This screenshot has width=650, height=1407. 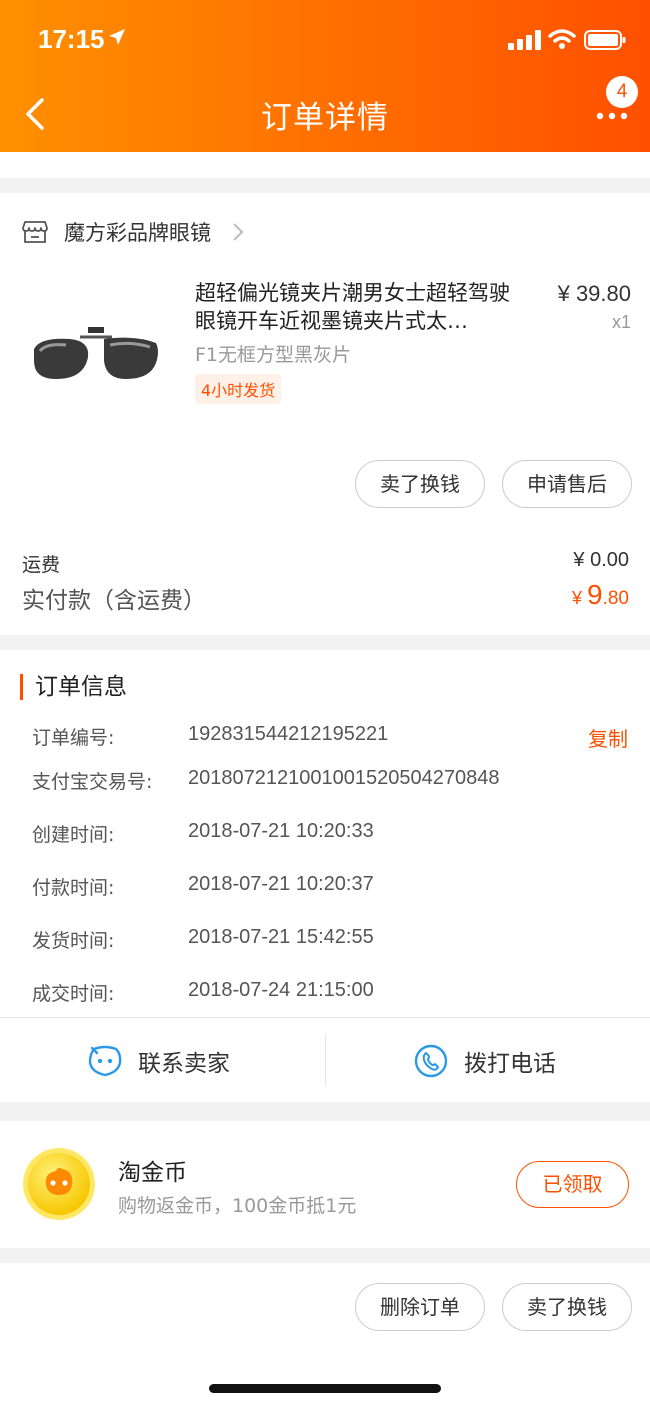 I want to click on wifi-icon, so click(x=562, y=39).